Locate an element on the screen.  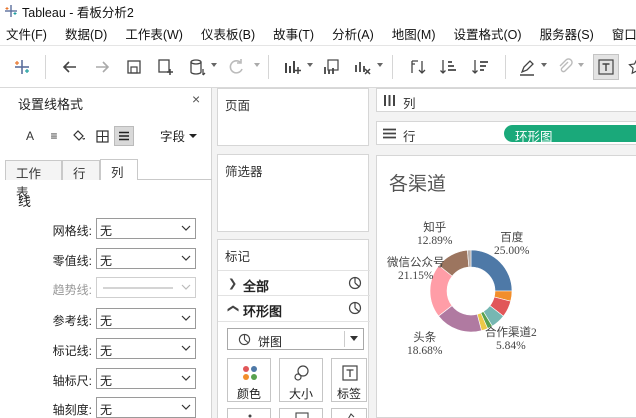
tooltip-icon is located at coordinates (302, 415).